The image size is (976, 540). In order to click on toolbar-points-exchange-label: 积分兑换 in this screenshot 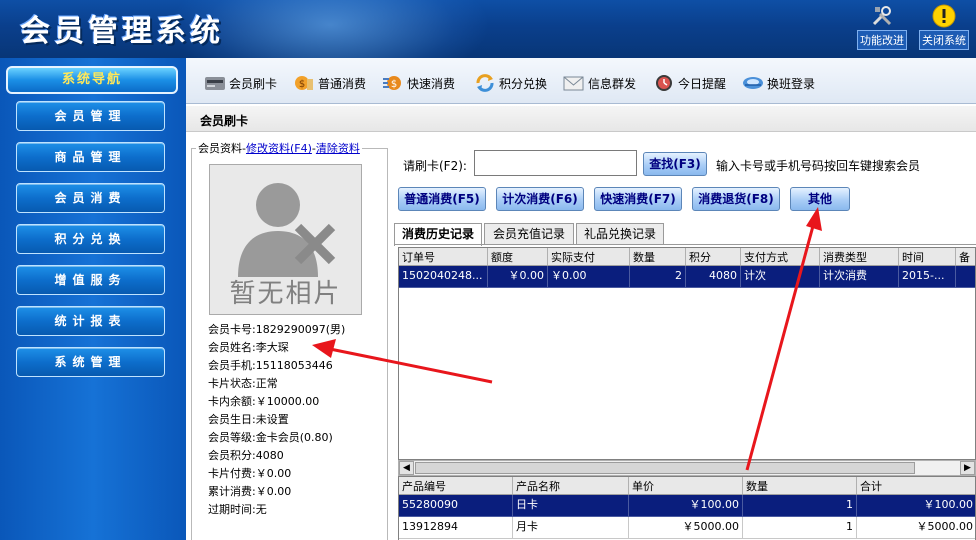, I will do `click(523, 83)`.